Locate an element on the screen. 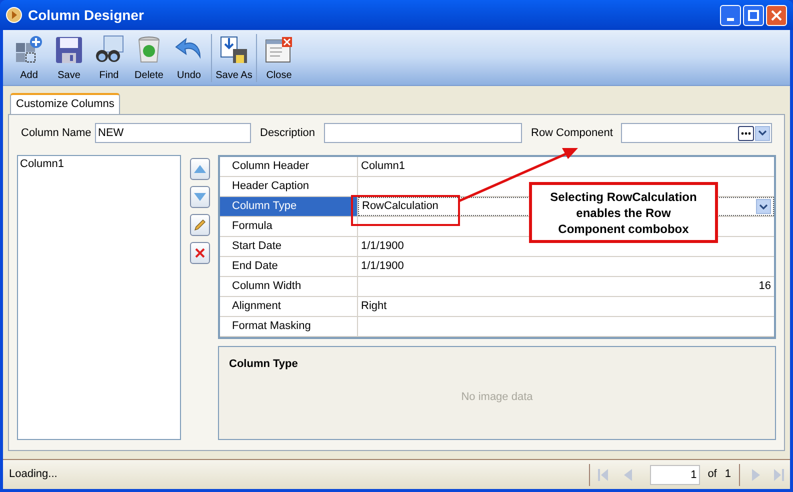  close-icon is located at coordinates (776, 15).